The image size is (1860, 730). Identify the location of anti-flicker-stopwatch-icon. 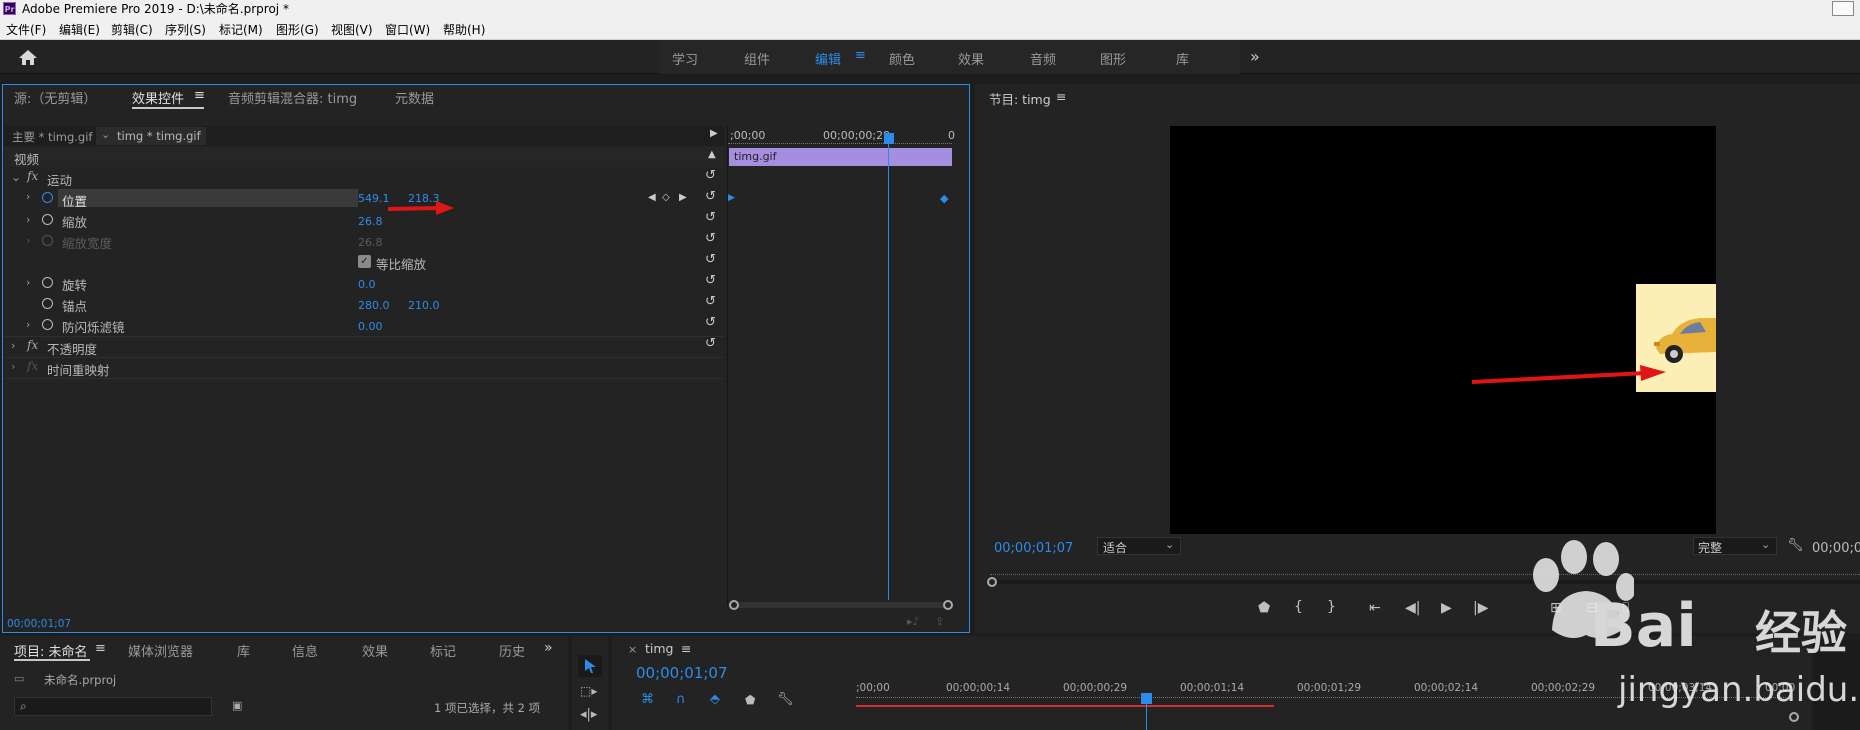
(47, 324).